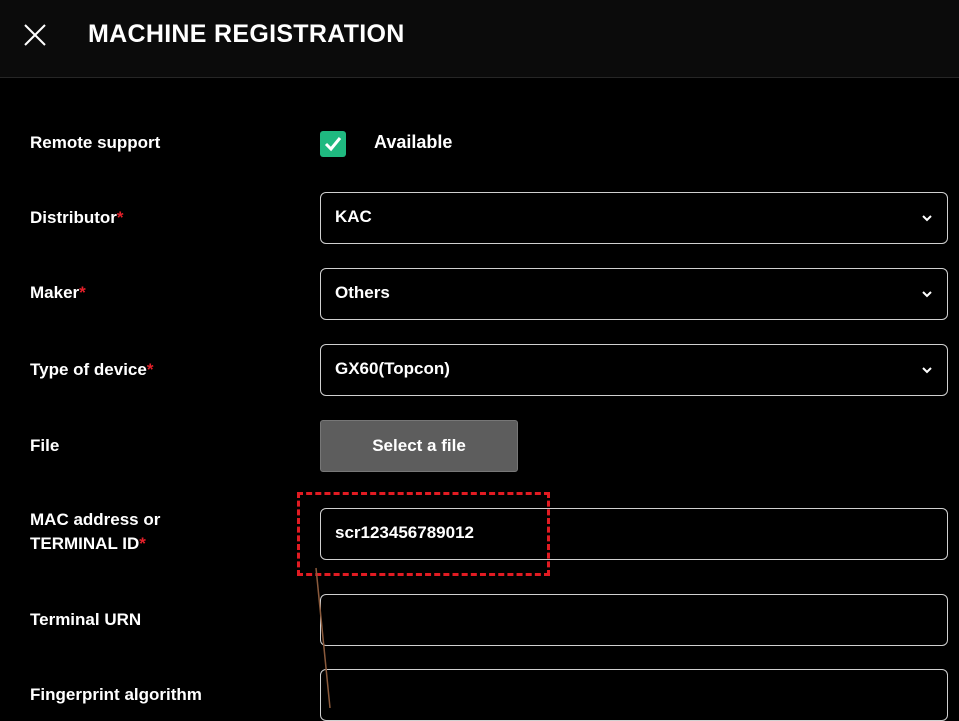 The width and height of the screenshot is (959, 721). What do you see at coordinates (479, 39) in the screenshot?
I see `dialog-header: MACHINE REGISTRATION` at bounding box center [479, 39].